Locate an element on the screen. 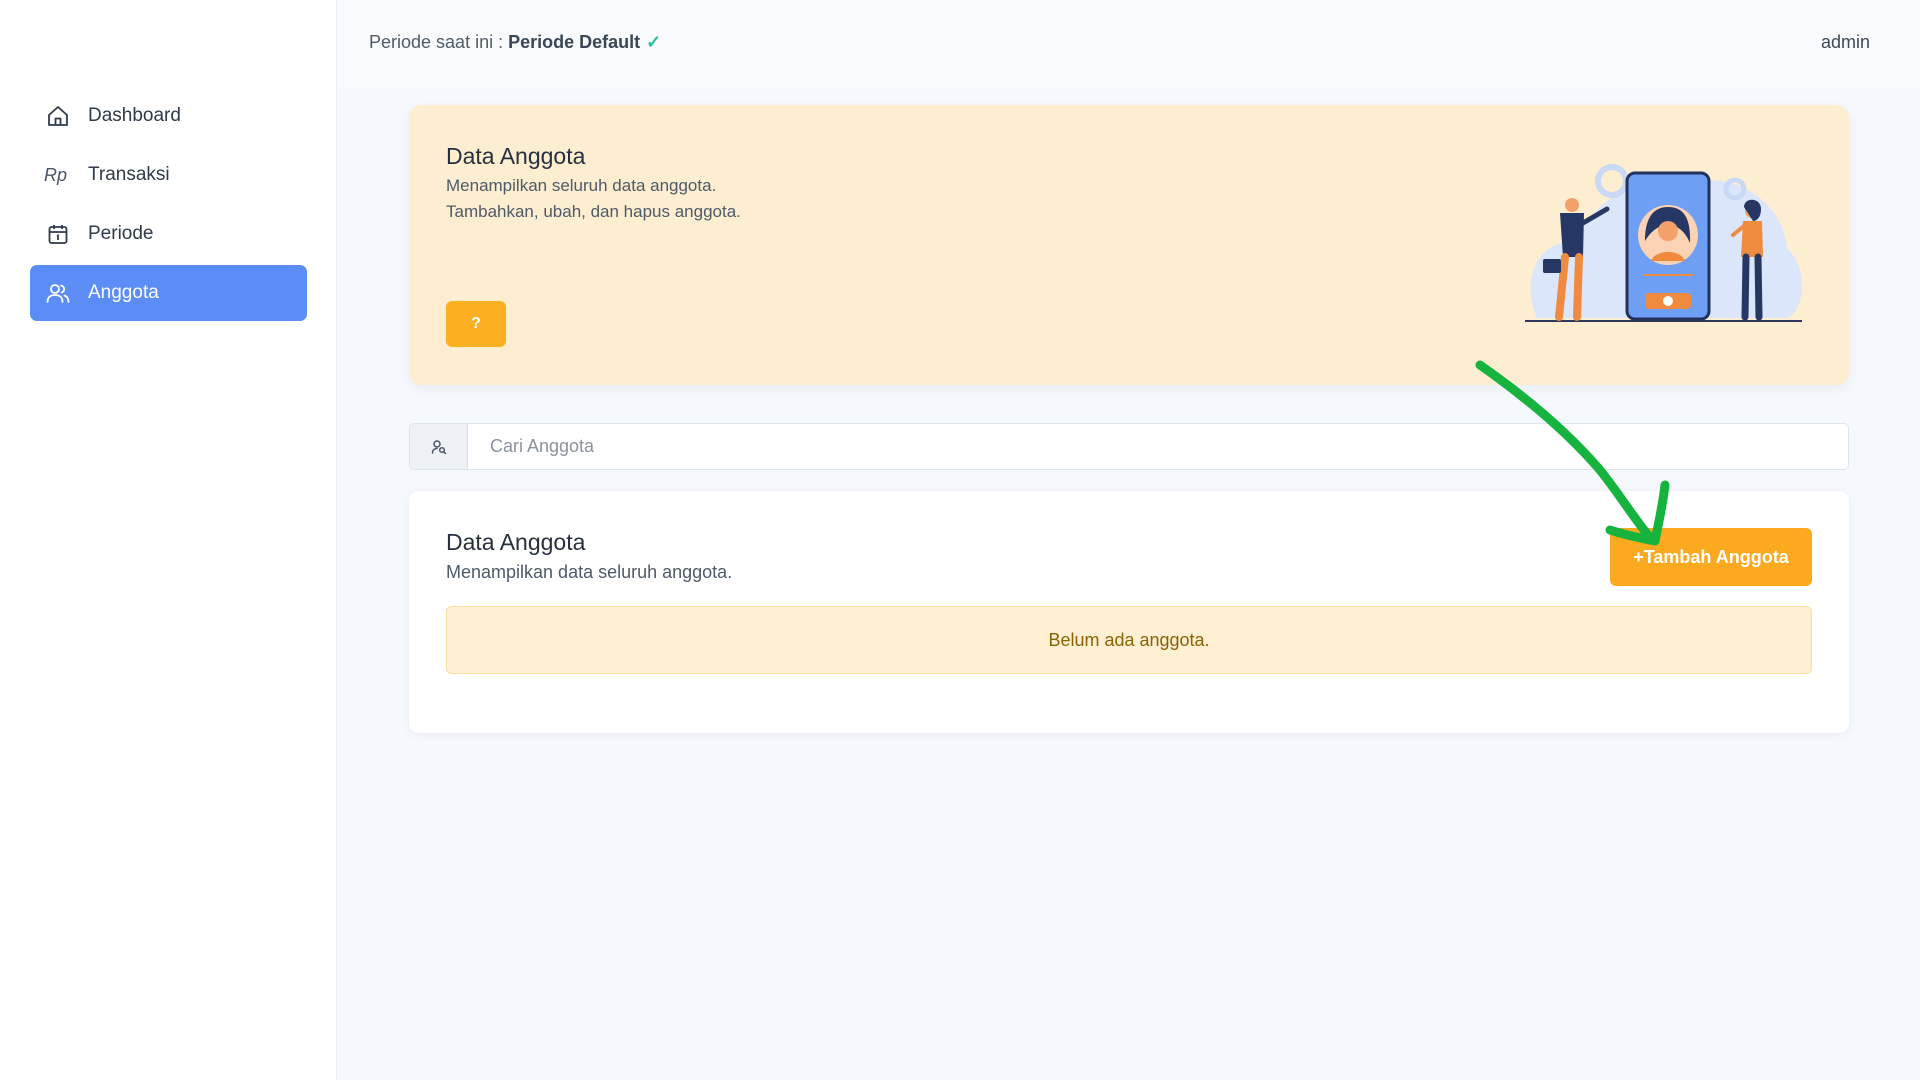 This screenshot has height=1080, width=1920. check-icon: ✓ is located at coordinates (654, 42).